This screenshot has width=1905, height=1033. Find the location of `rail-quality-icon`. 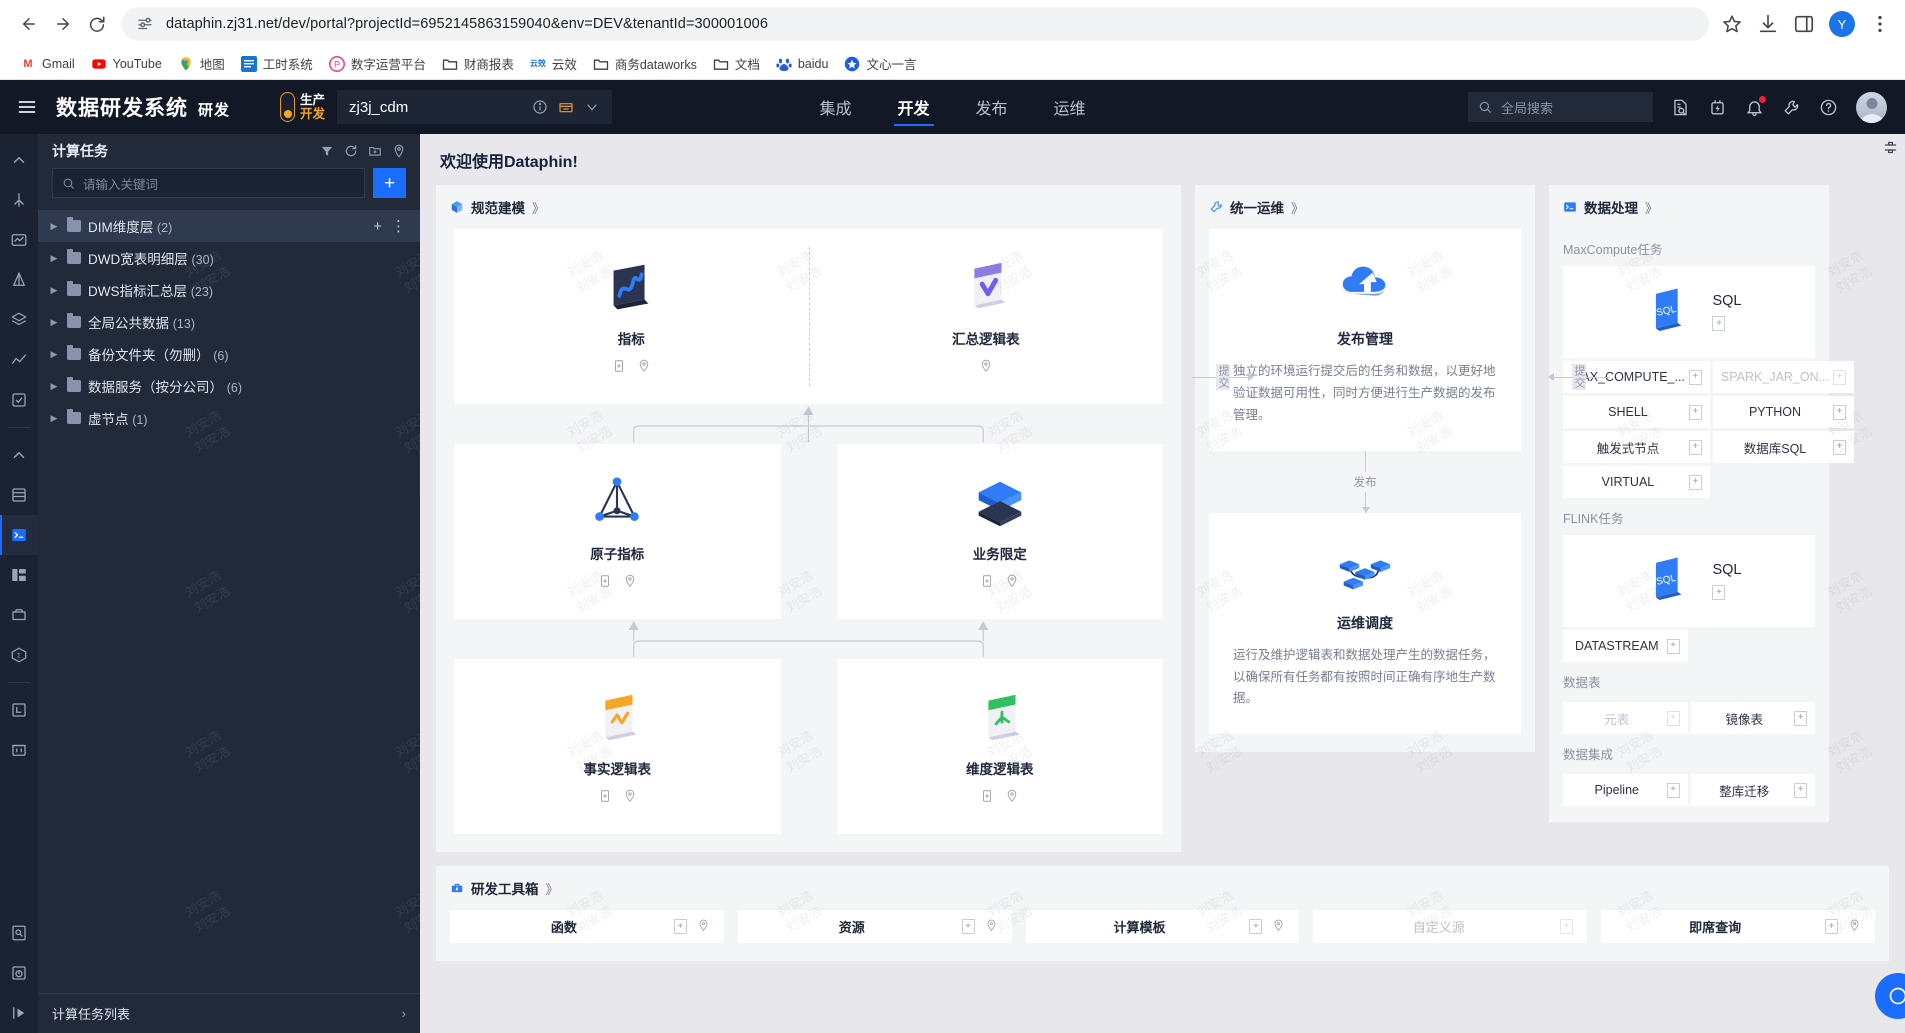

rail-quality-icon is located at coordinates (19, 400).